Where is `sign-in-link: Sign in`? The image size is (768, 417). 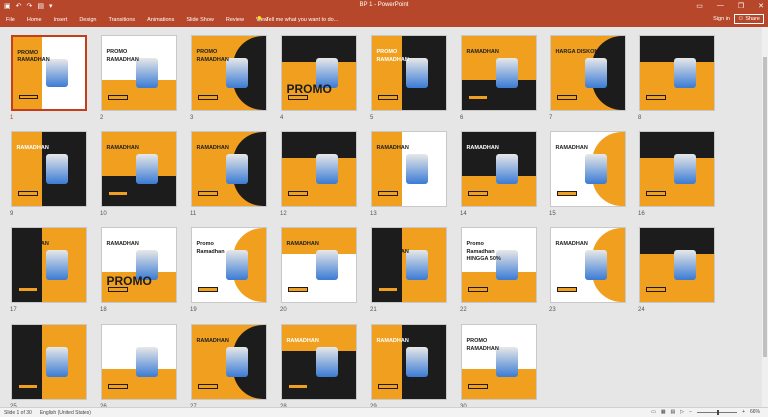
sign-in-link: Sign in is located at coordinates (721, 19).